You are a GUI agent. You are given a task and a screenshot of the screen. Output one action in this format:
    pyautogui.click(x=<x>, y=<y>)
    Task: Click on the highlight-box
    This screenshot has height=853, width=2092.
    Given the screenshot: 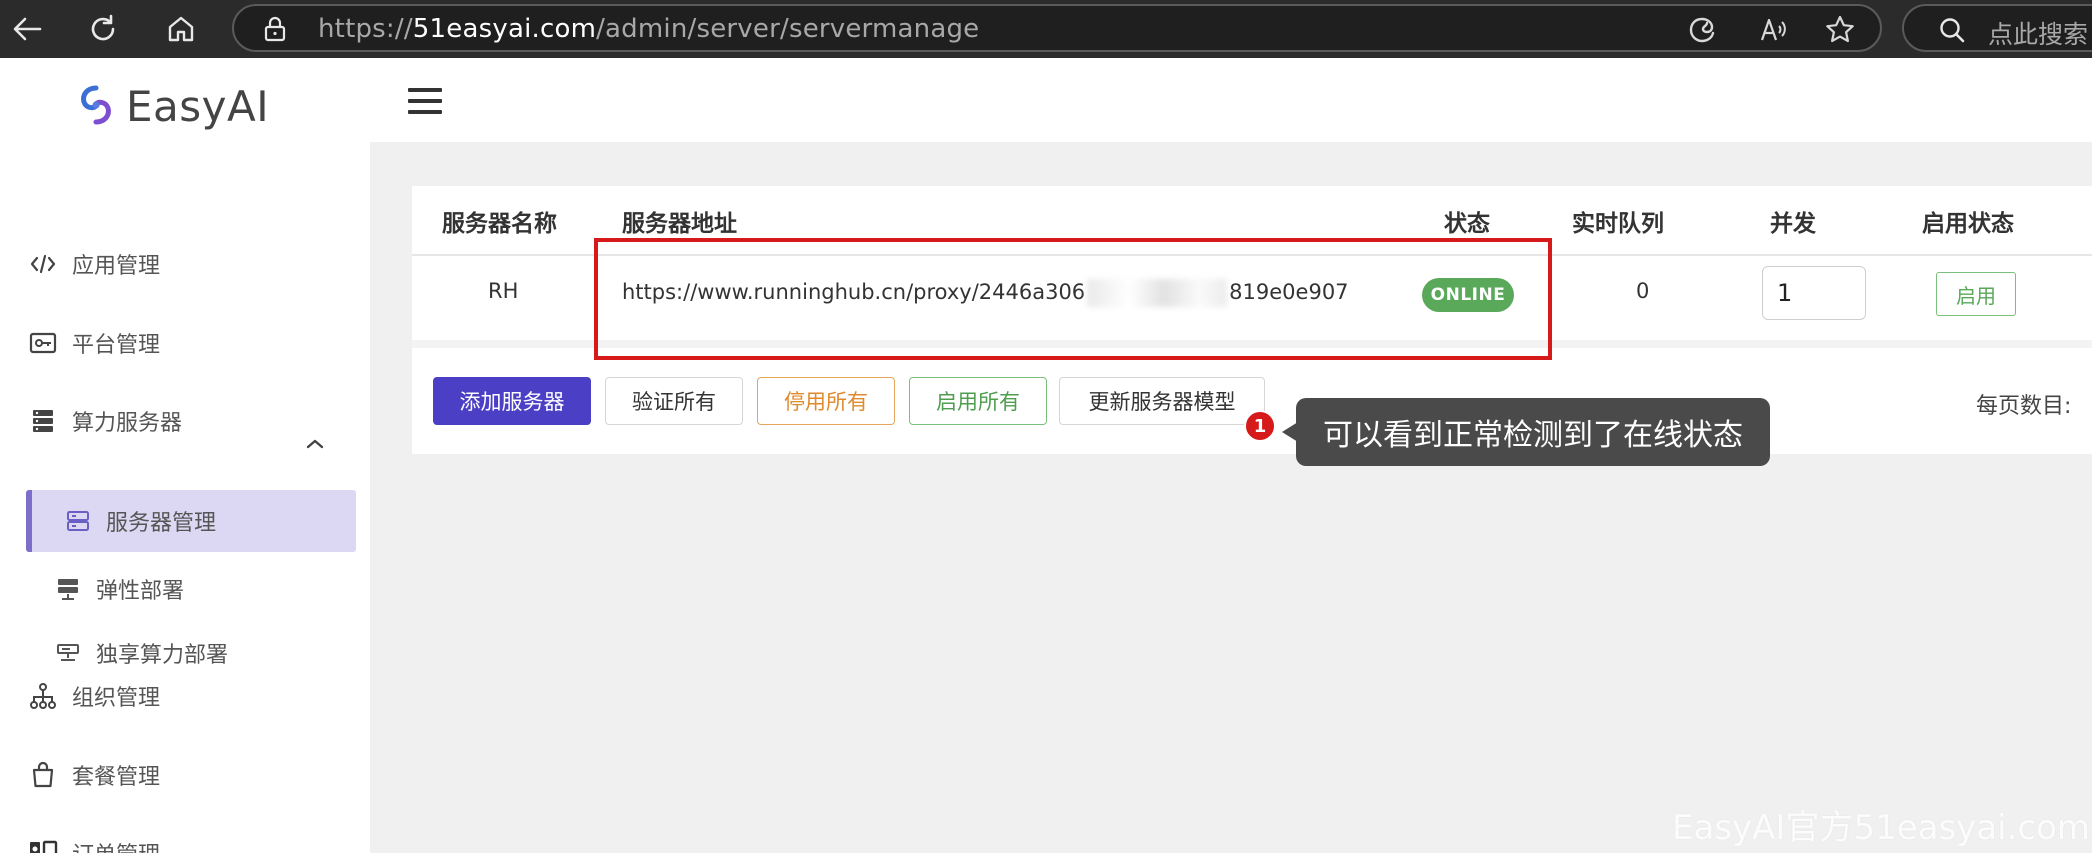 What is the action you would take?
    pyautogui.click(x=1073, y=299)
    